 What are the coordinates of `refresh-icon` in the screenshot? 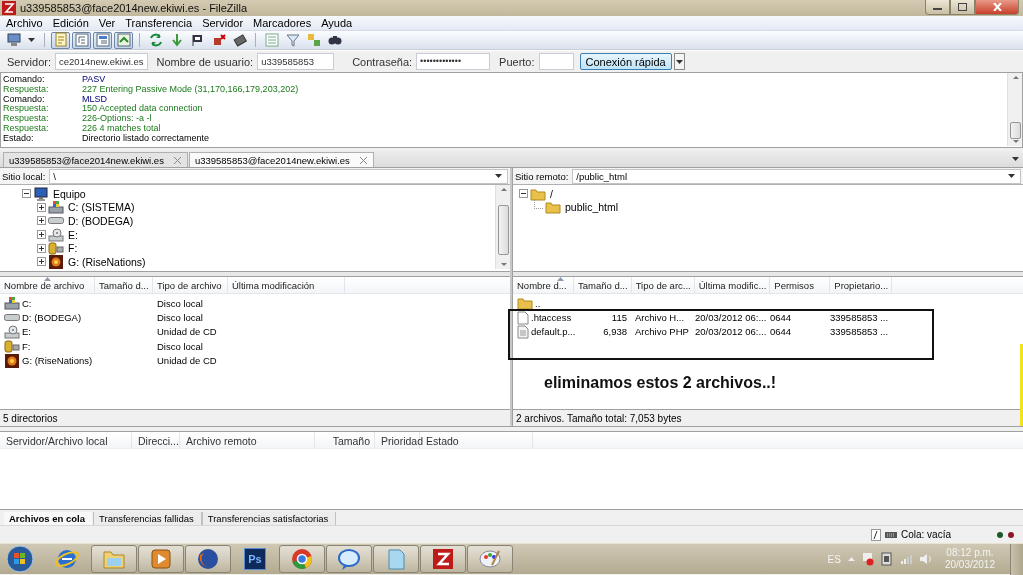 It's located at (155, 40).